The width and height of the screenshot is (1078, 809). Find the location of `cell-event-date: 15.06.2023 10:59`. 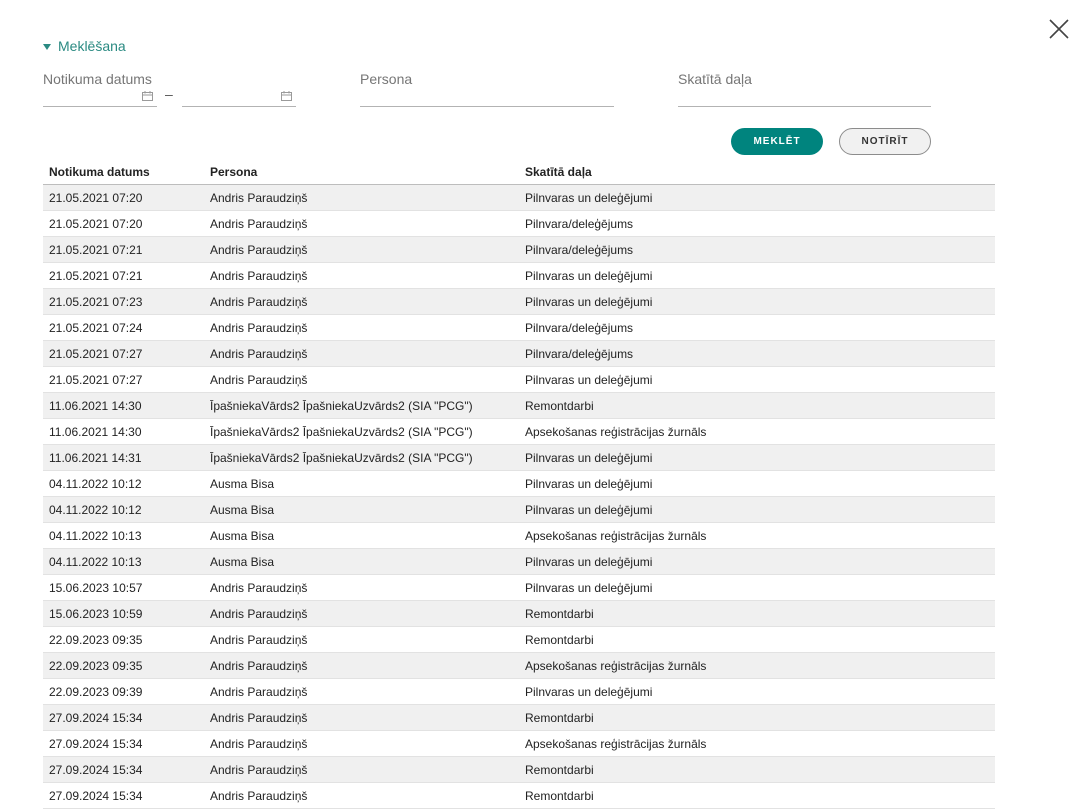

cell-event-date: 15.06.2023 10:59 is located at coordinates (123, 613).